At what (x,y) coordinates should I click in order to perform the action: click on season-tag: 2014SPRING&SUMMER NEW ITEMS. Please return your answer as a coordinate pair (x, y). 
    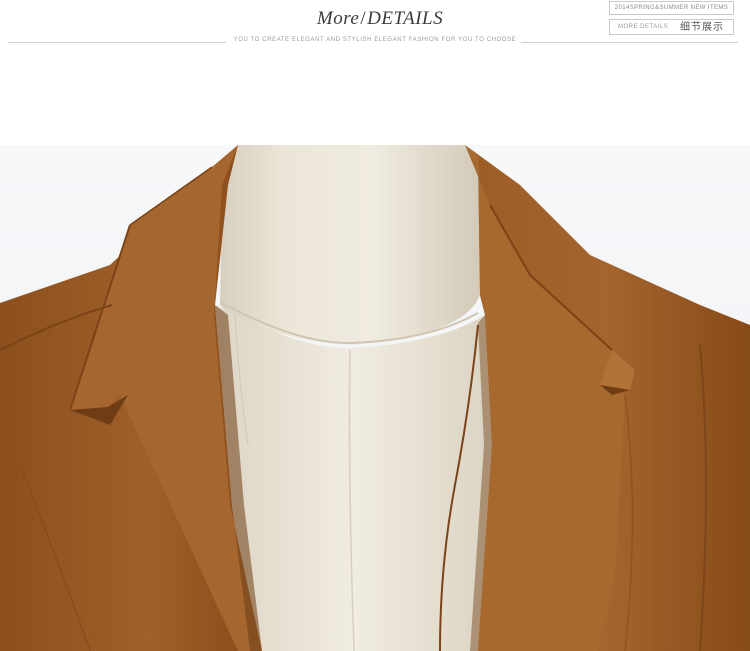
    Looking at the image, I should click on (671, 8).